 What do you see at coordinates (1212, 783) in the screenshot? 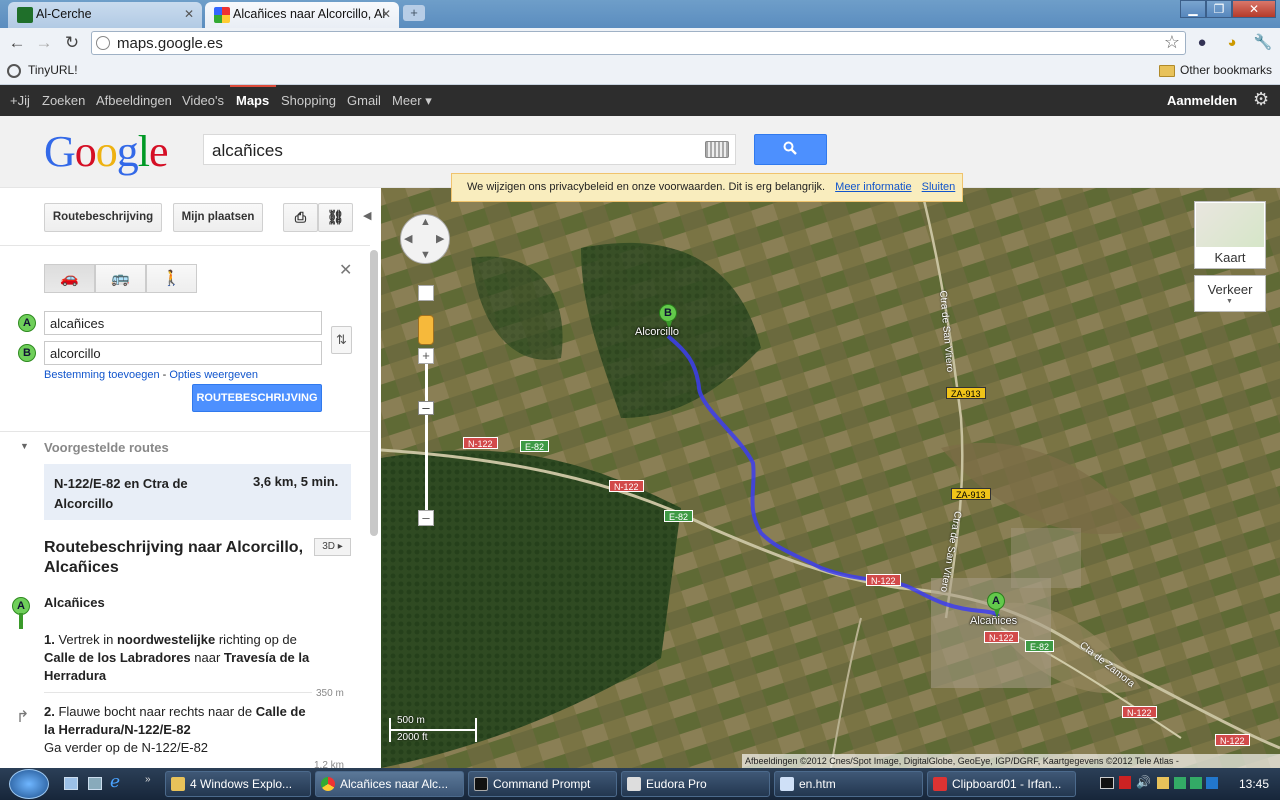
I see `network-icon` at bounding box center [1212, 783].